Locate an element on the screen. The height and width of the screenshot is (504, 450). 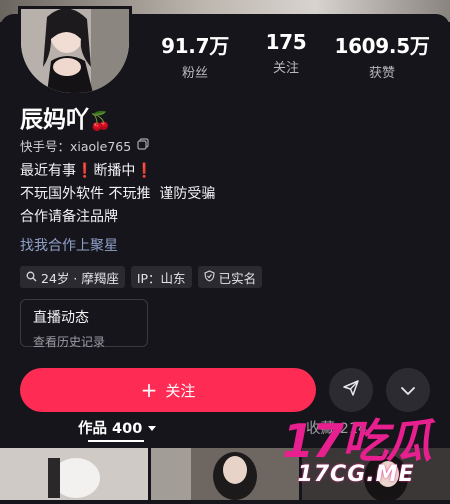
follow-button: + 关注 is located at coordinates (168, 390).